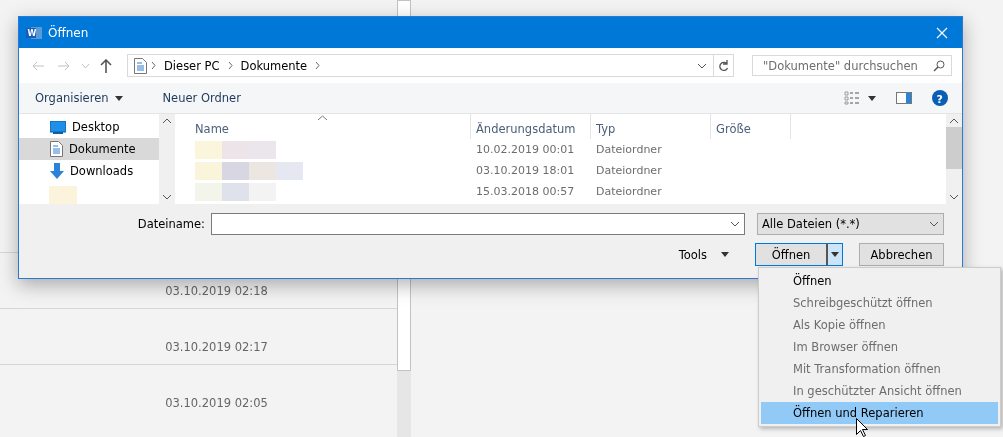  What do you see at coordinates (79, 98) in the screenshot?
I see `toolbar-button: Organisieren` at bounding box center [79, 98].